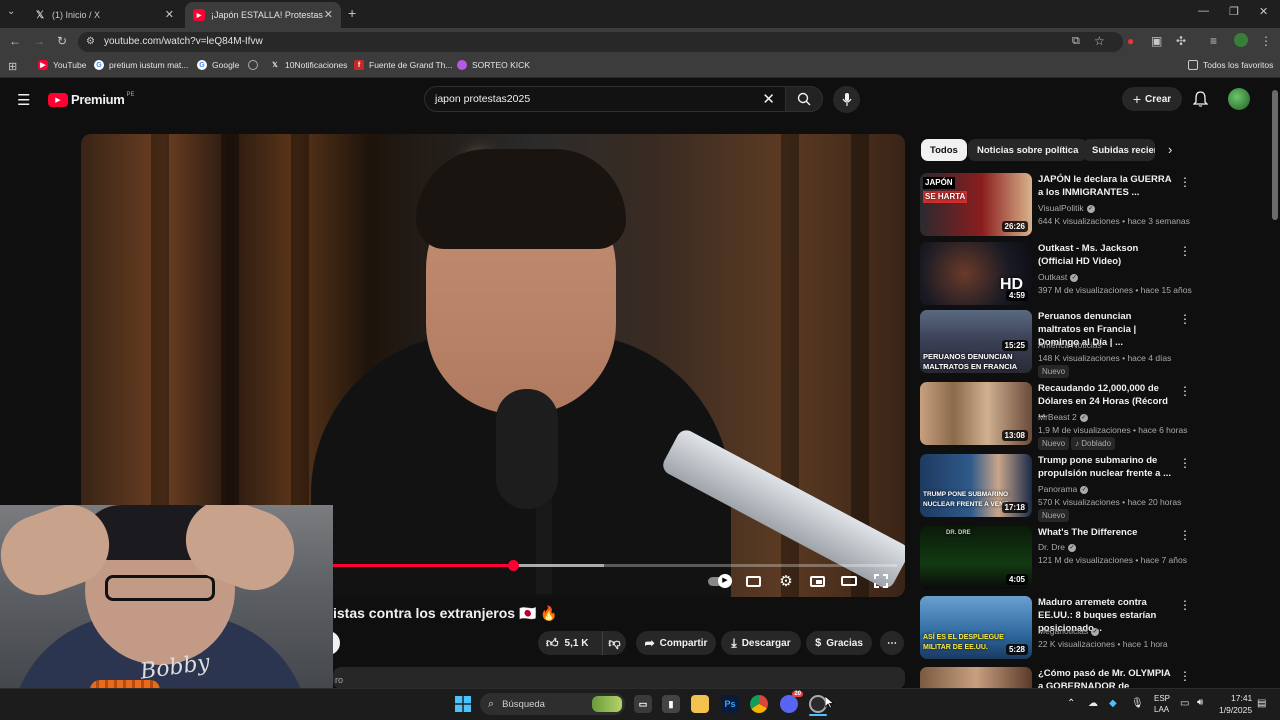  What do you see at coordinates (1170, 149) in the screenshot?
I see `chevron-right-icon: ›` at bounding box center [1170, 149].